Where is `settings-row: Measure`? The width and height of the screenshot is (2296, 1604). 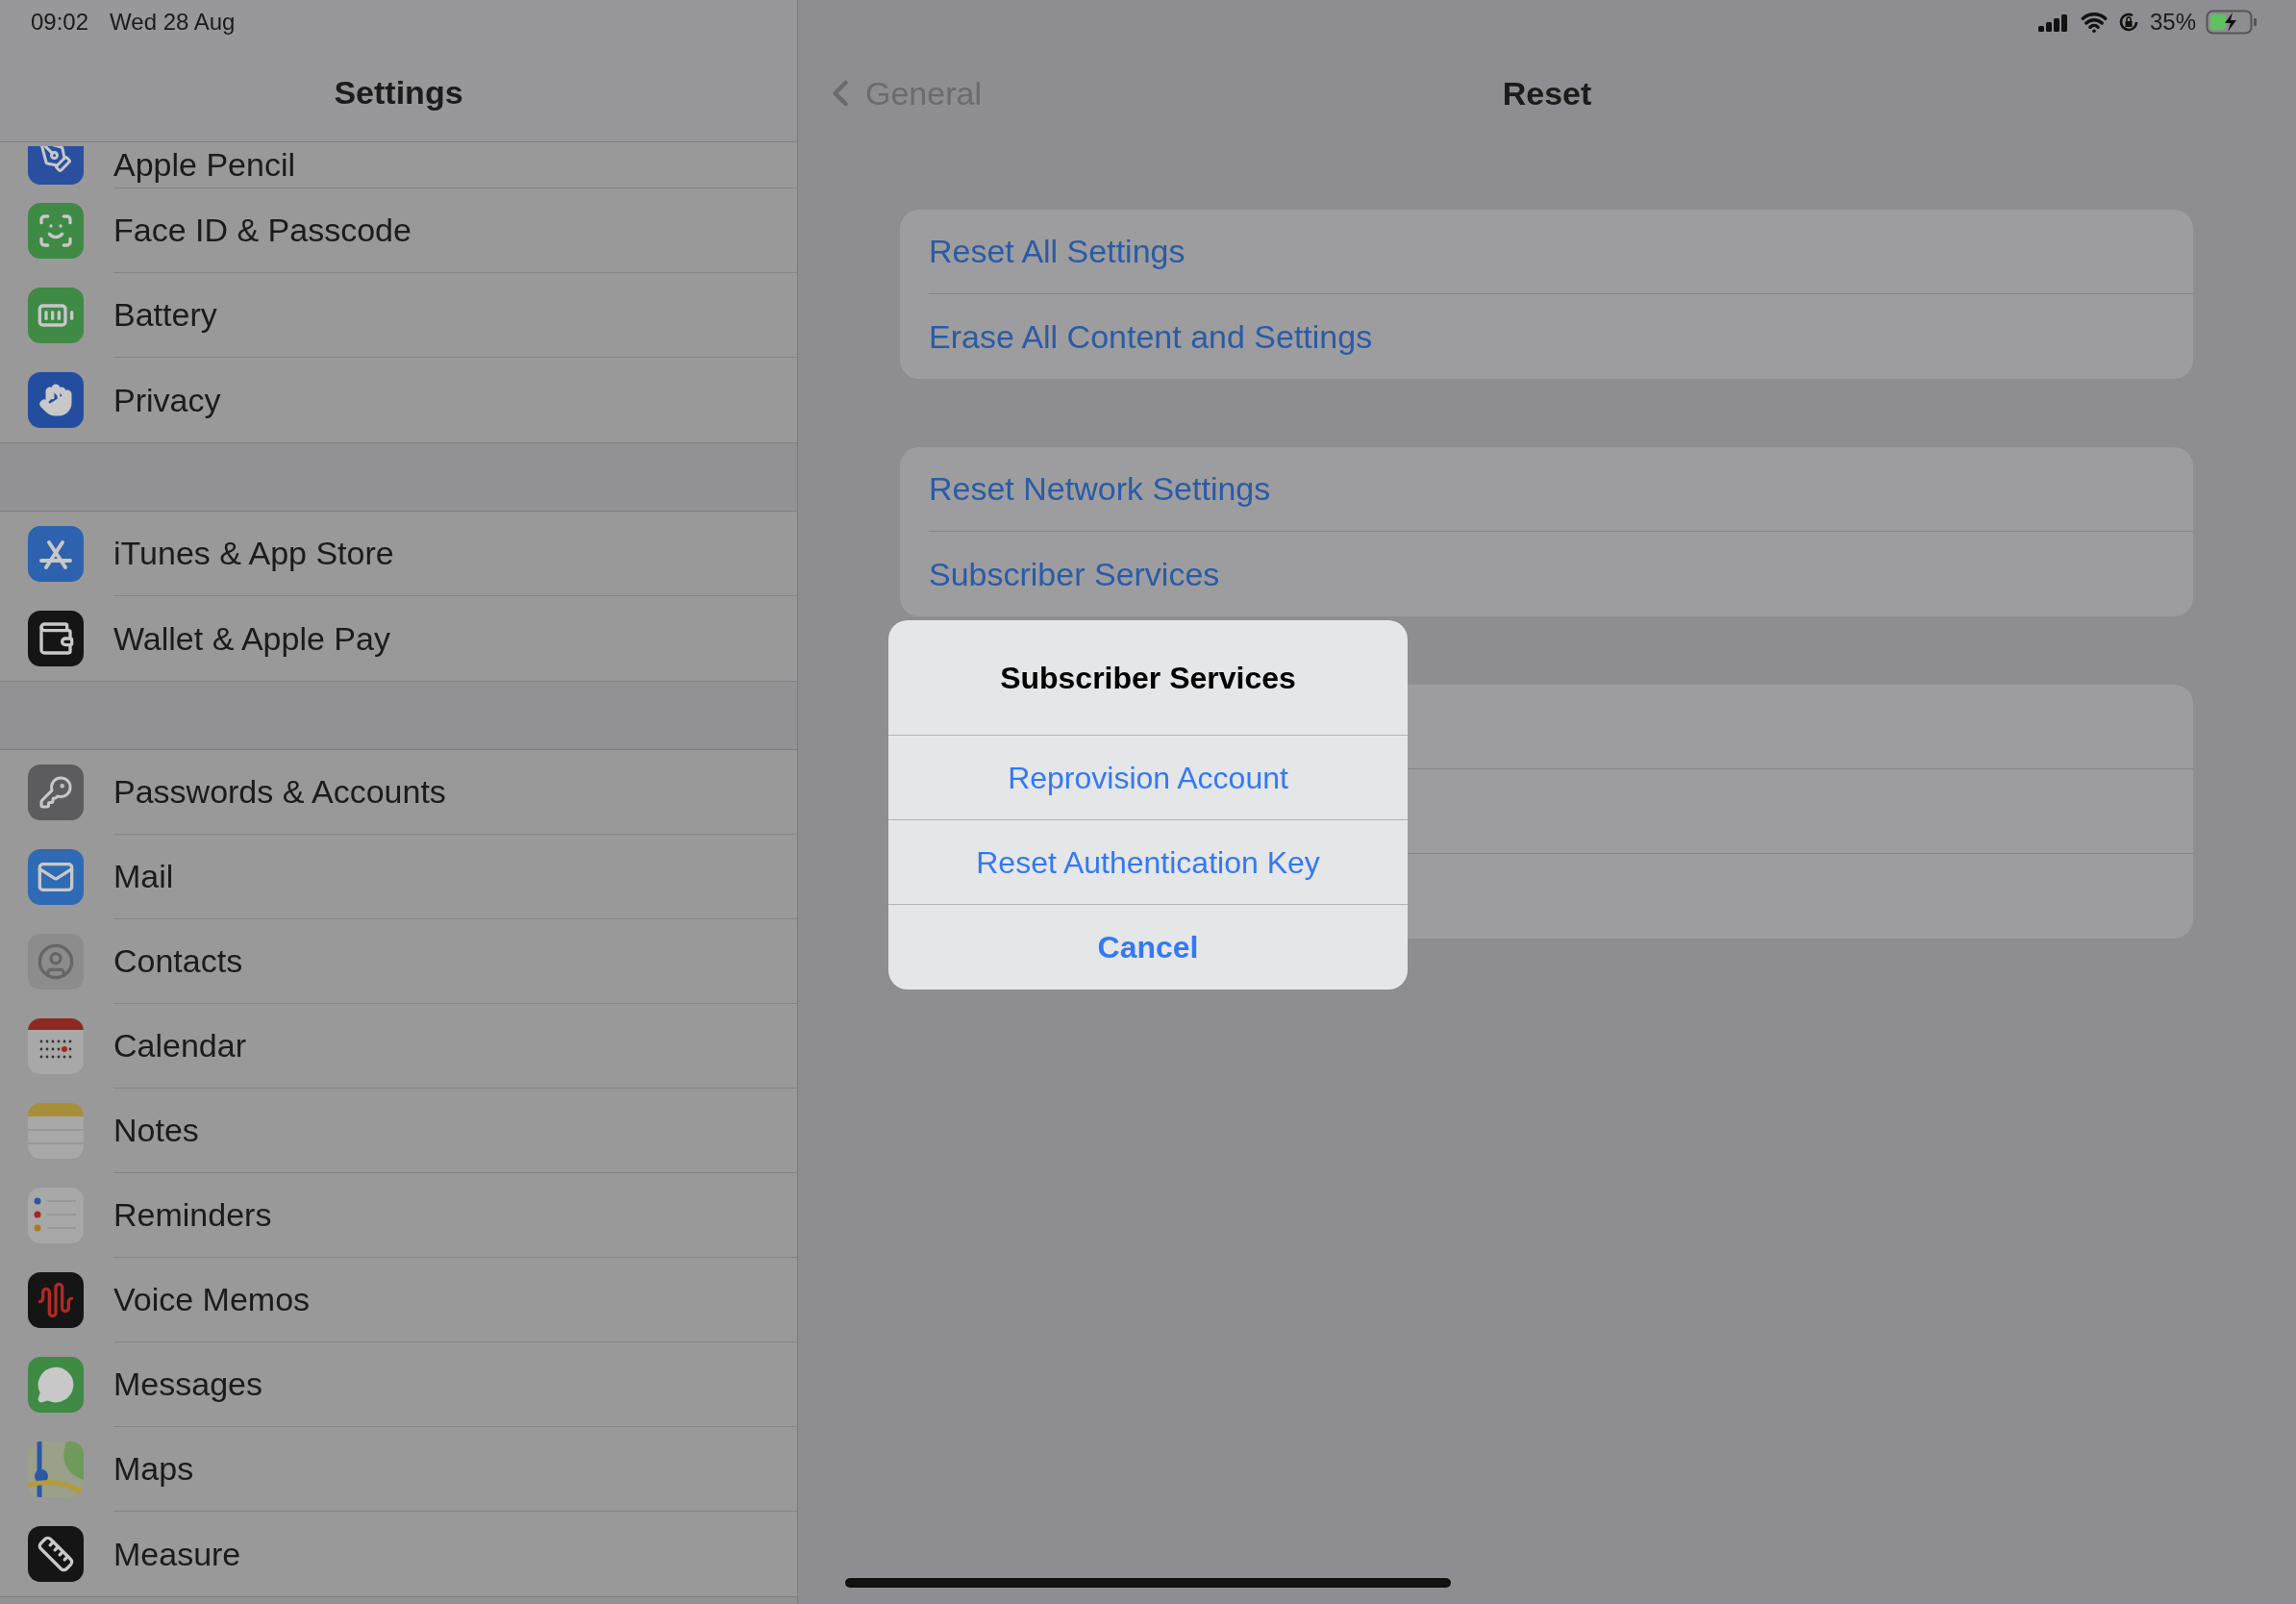
settings-row: Measure is located at coordinates (398, 1554).